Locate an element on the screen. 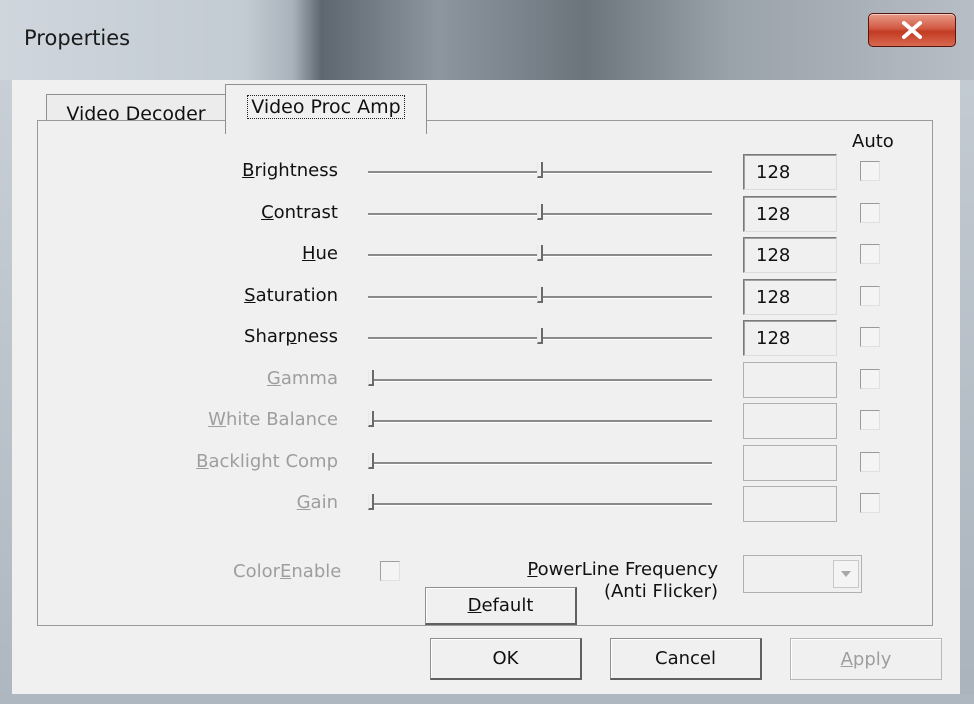  sharpness-auto-checkbox is located at coordinates (870, 337).